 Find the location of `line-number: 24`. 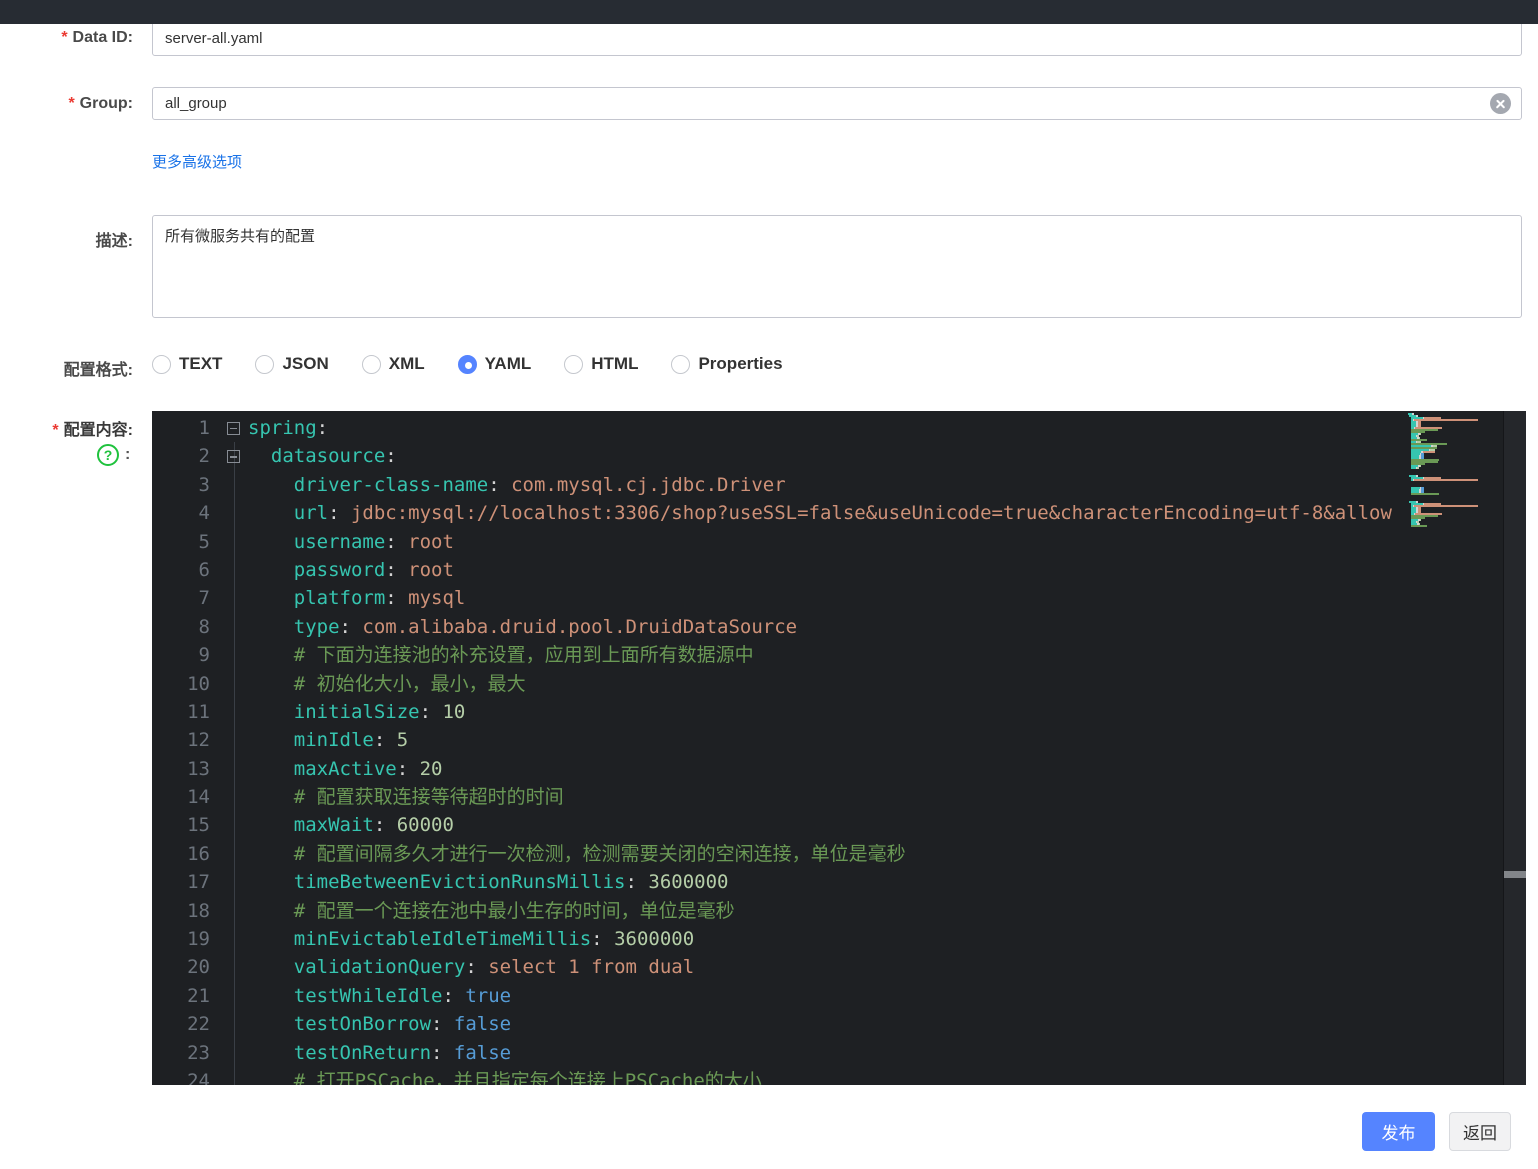

line-number: 24 is located at coordinates (198, 1077).